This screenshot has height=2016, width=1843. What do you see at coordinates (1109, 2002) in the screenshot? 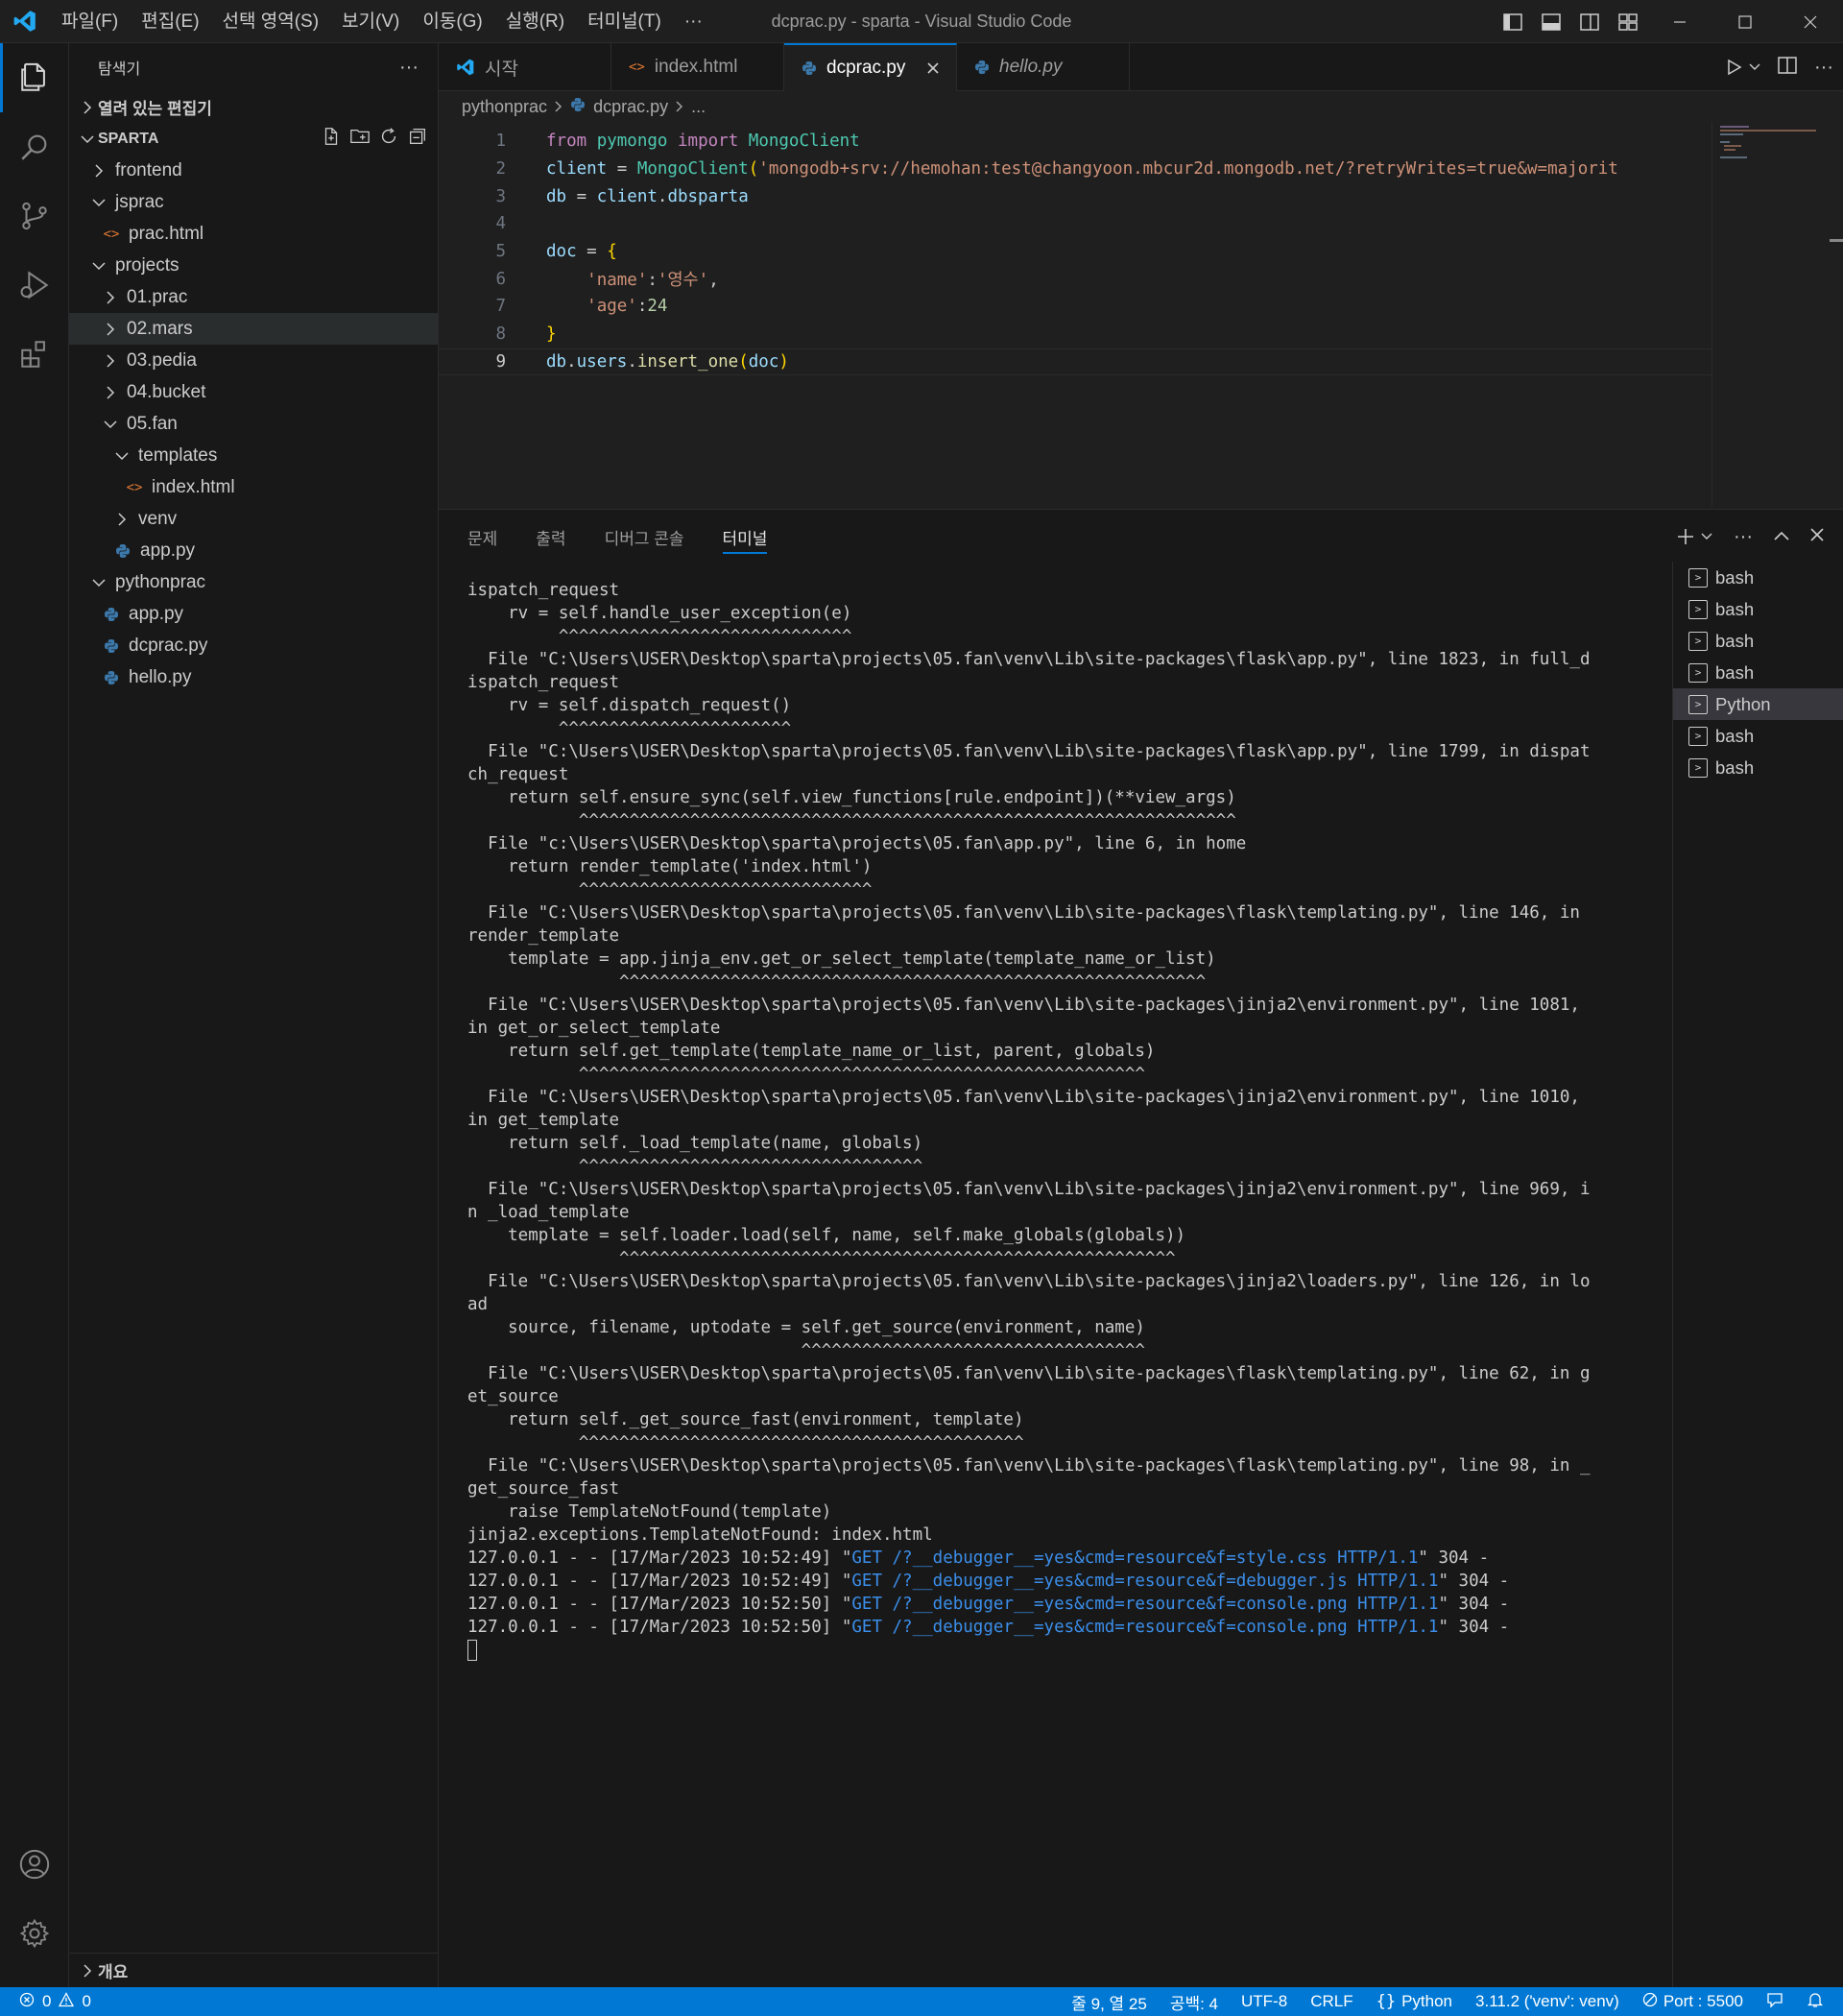
I see `cursor-position: 줄 9, 열 25` at bounding box center [1109, 2002].